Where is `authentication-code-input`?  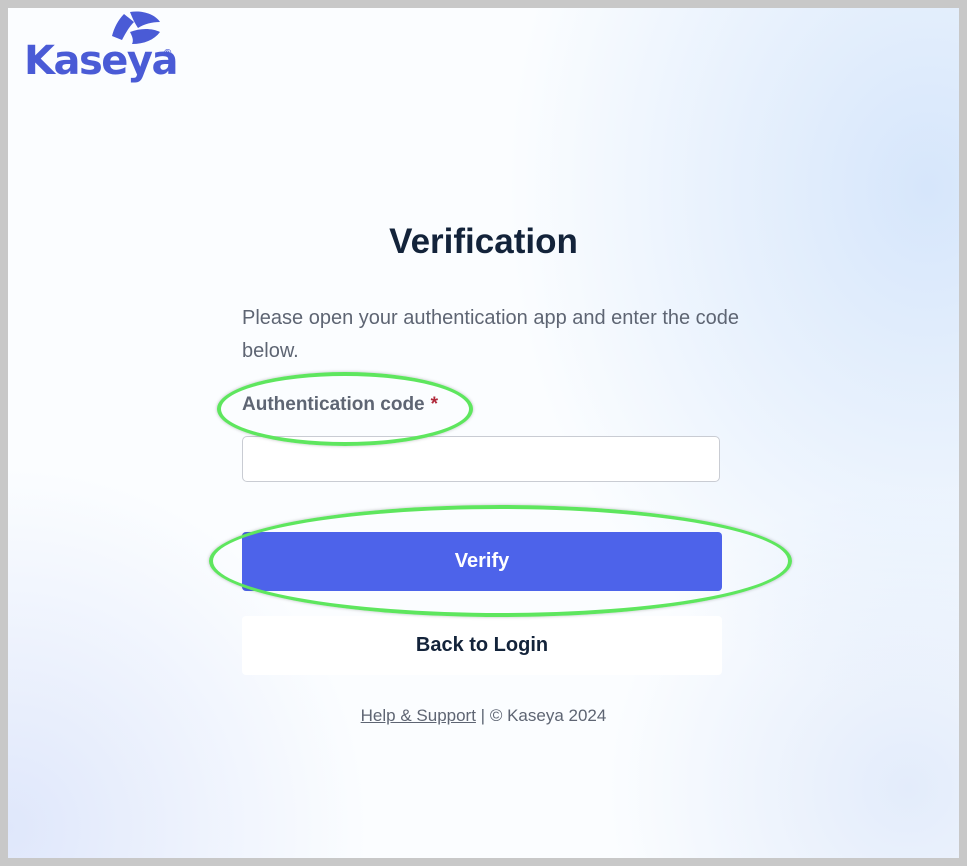 authentication-code-input is located at coordinates (481, 459).